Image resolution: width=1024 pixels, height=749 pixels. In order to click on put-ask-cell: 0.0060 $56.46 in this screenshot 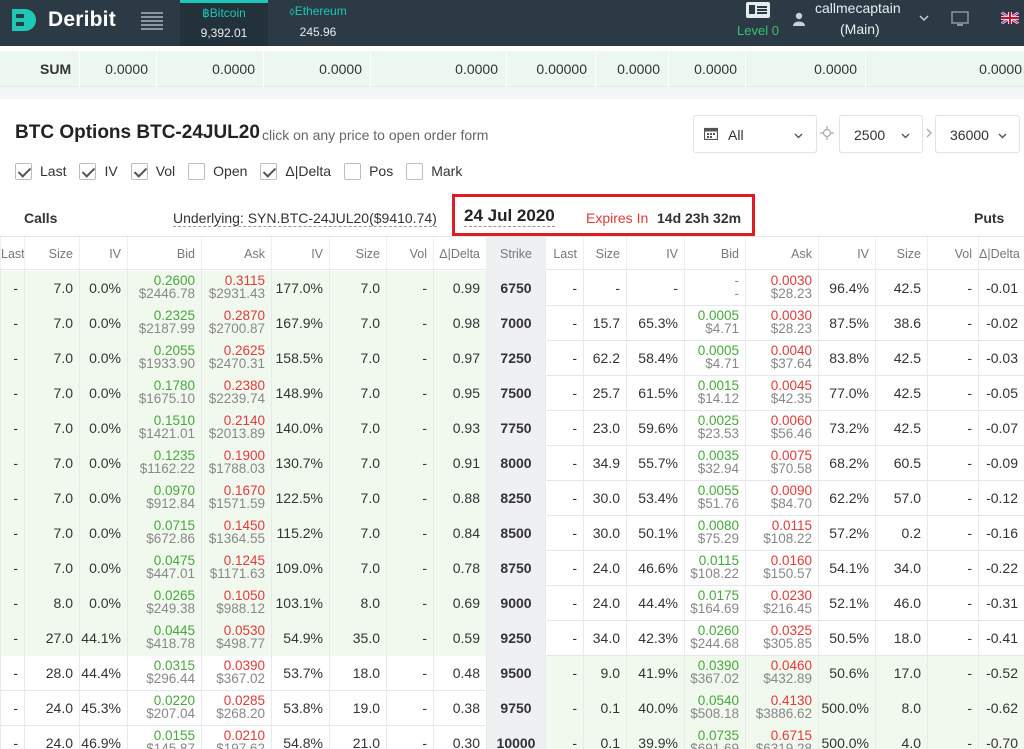, I will do `click(781, 428)`.